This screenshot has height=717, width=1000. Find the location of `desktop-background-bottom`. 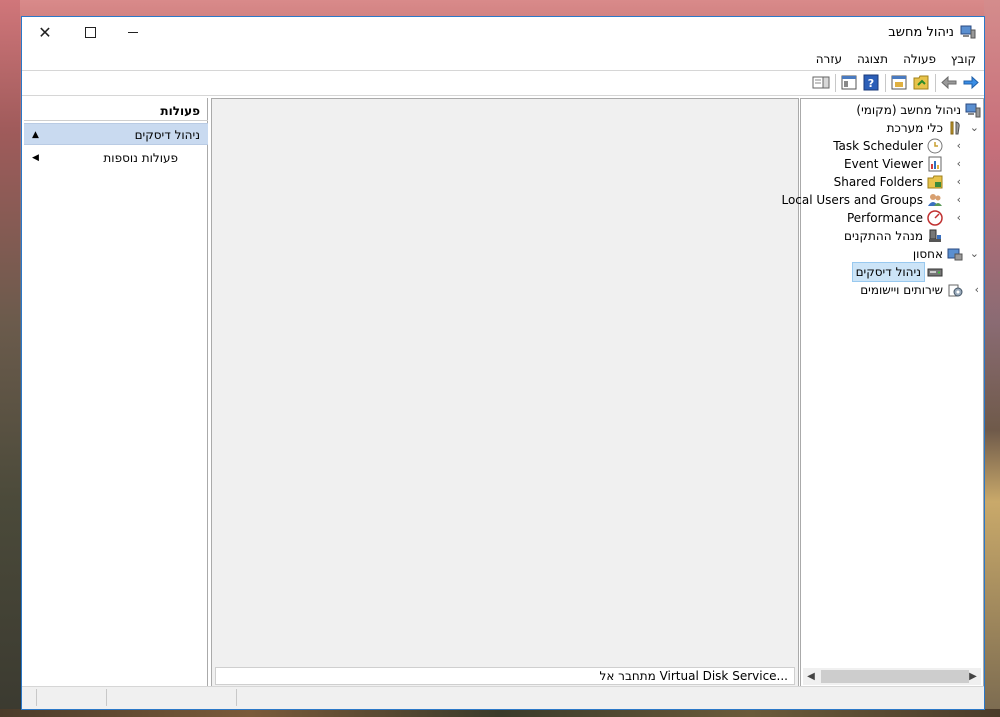

desktop-background-bottom is located at coordinates (500, 713).